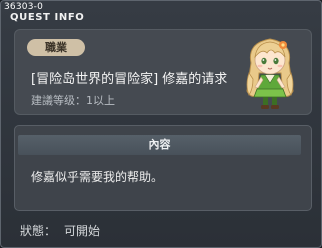 This screenshot has width=322, height=248. What do you see at coordinates (159, 145) in the screenshot?
I see `content-tab: 內容` at bounding box center [159, 145].